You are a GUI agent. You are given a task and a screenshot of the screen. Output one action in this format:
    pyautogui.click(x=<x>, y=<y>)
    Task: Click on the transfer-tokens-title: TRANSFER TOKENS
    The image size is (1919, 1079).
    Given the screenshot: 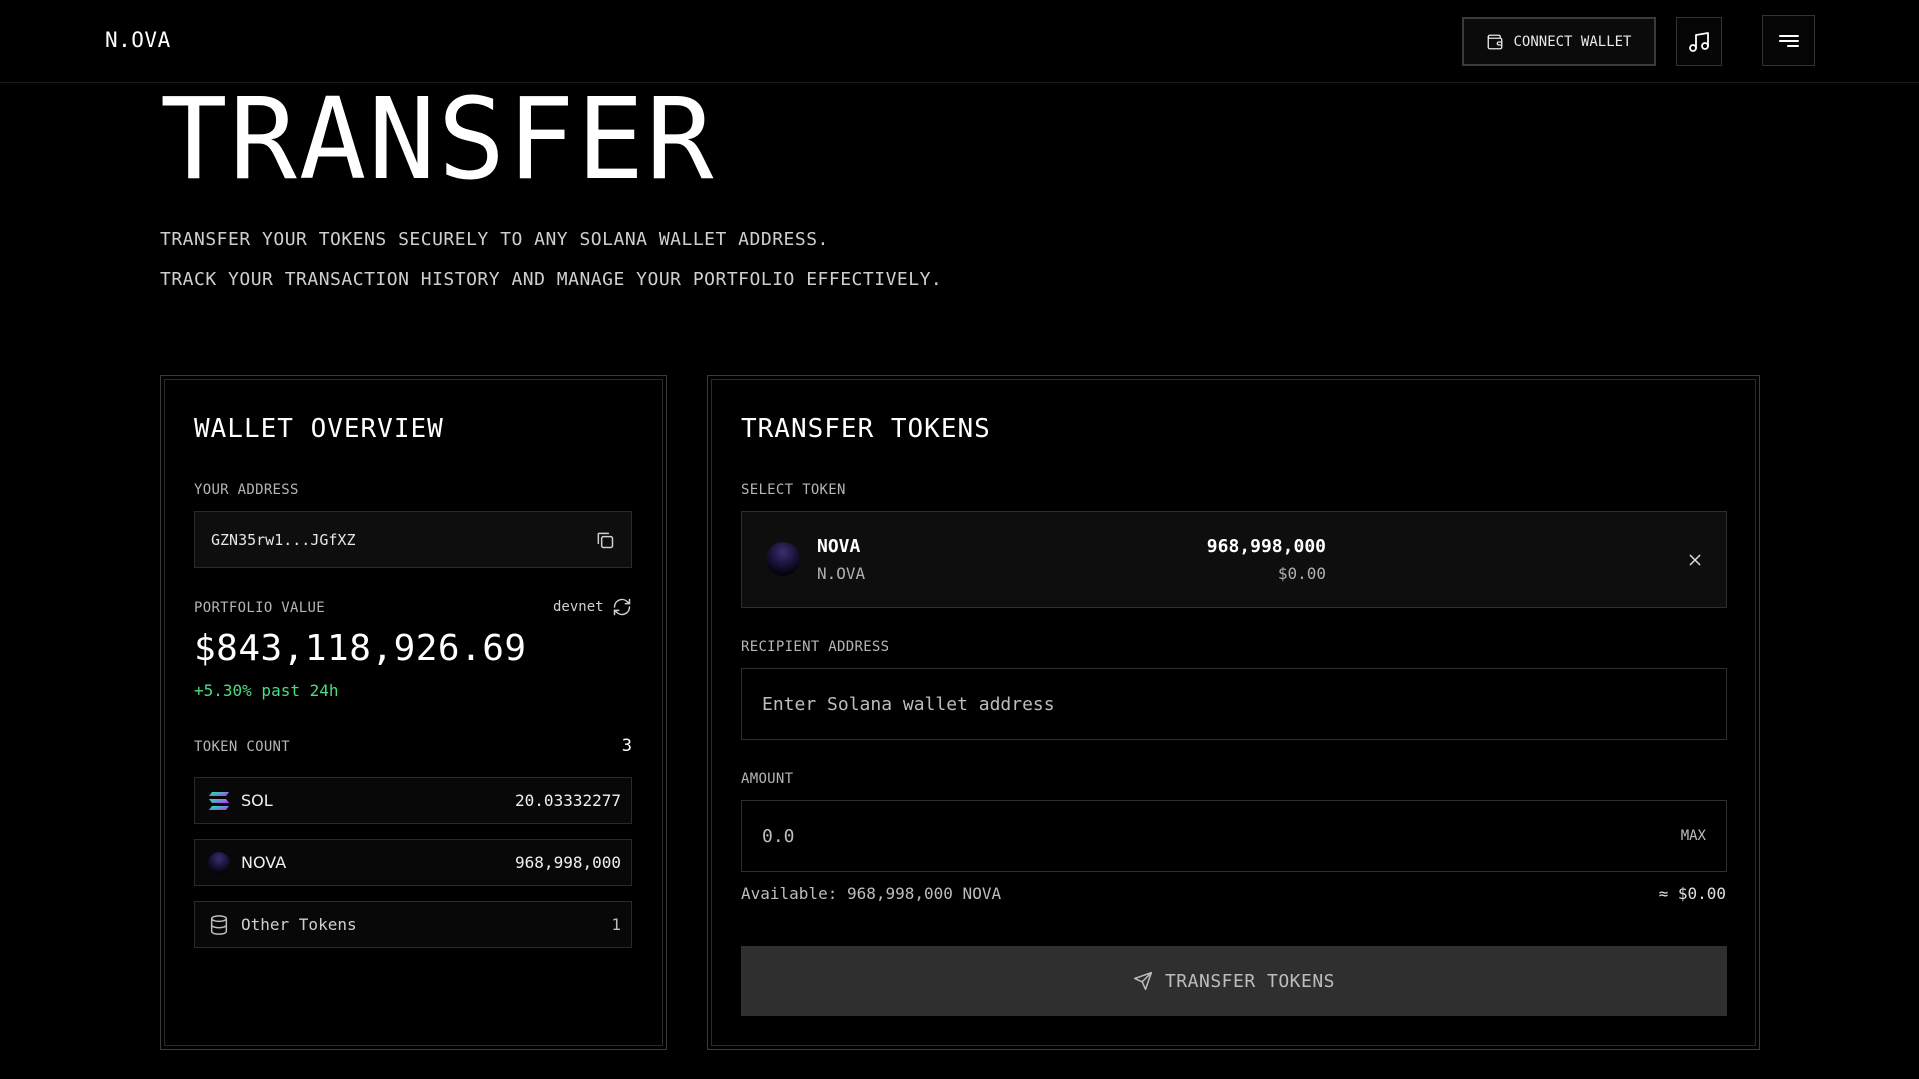 What is the action you would take?
    pyautogui.click(x=866, y=429)
    